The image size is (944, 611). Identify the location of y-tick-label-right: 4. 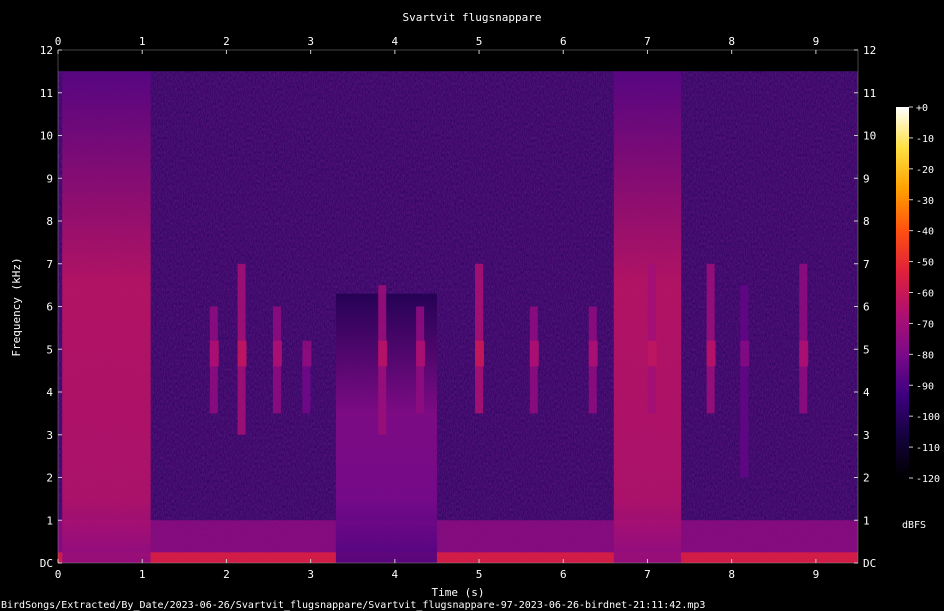
(866, 392).